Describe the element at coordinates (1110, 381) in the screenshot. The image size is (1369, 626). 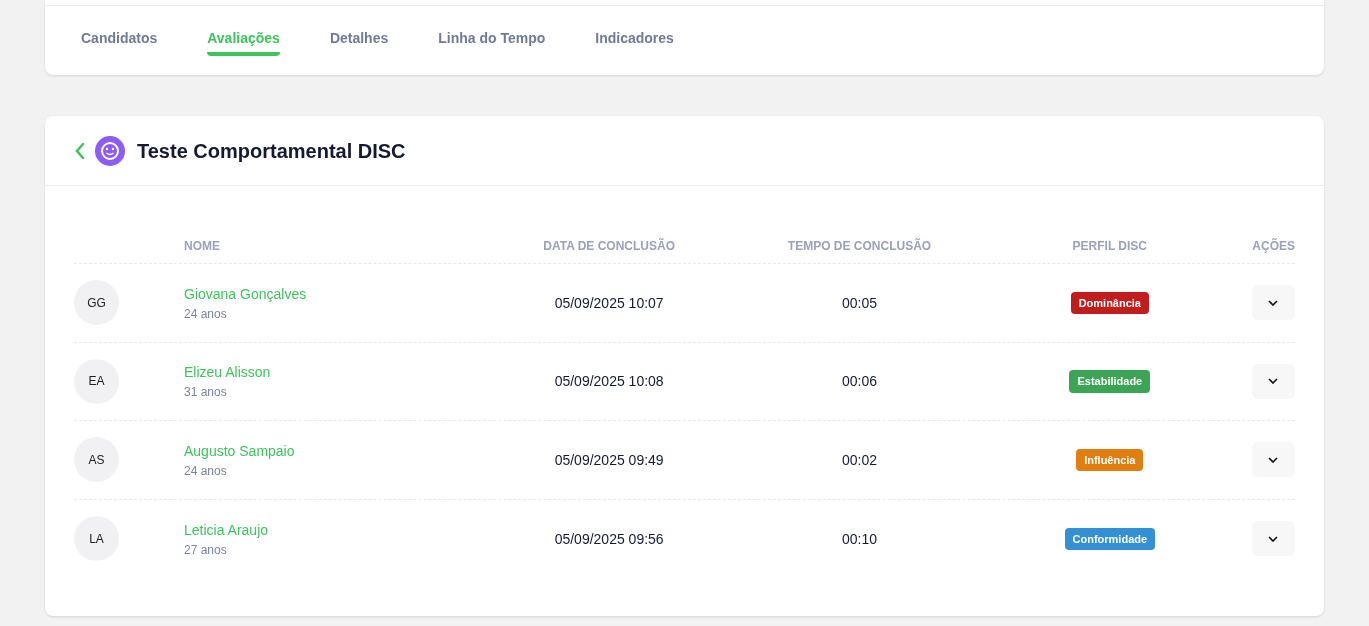
I see `profile-tag: Estabilidade` at that location.